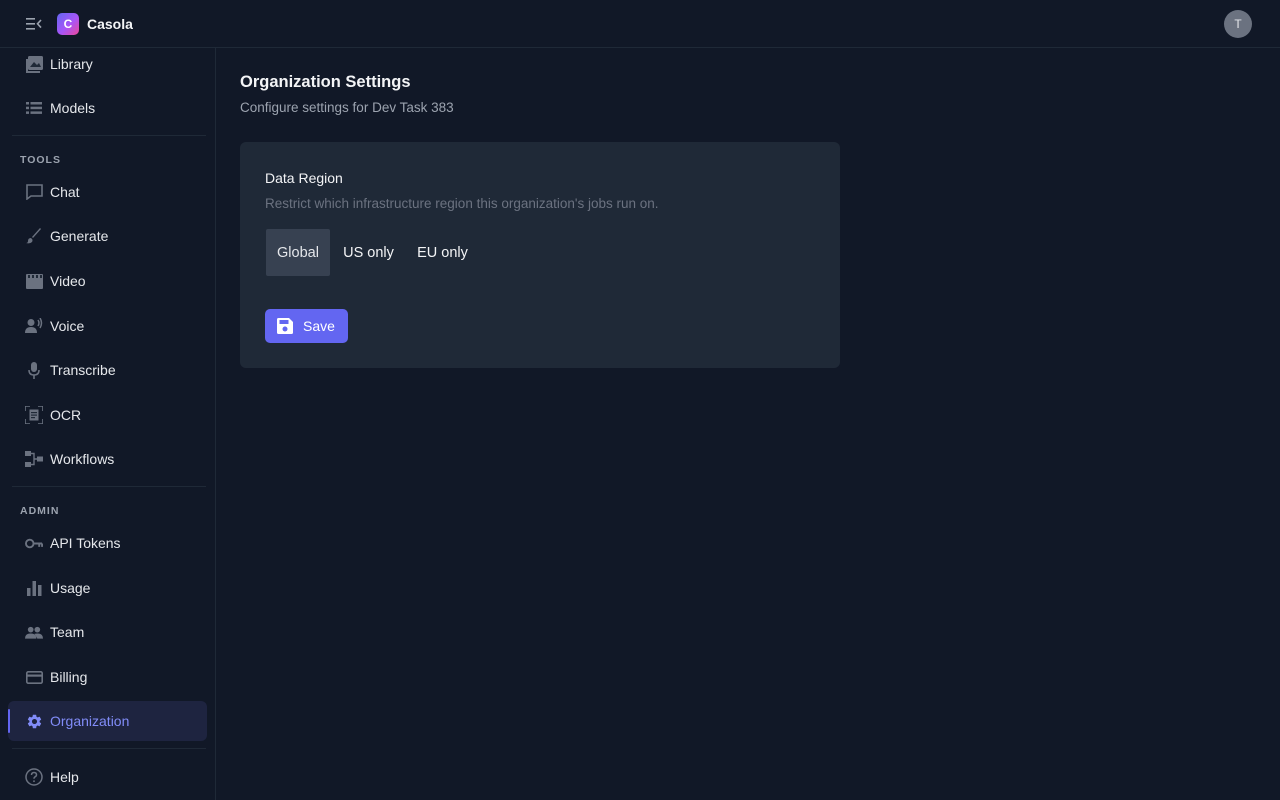 Image resolution: width=1280 pixels, height=800 pixels. Describe the element at coordinates (67, 632) in the screenshot. I see `sidebar-item-label: Team` at that location.